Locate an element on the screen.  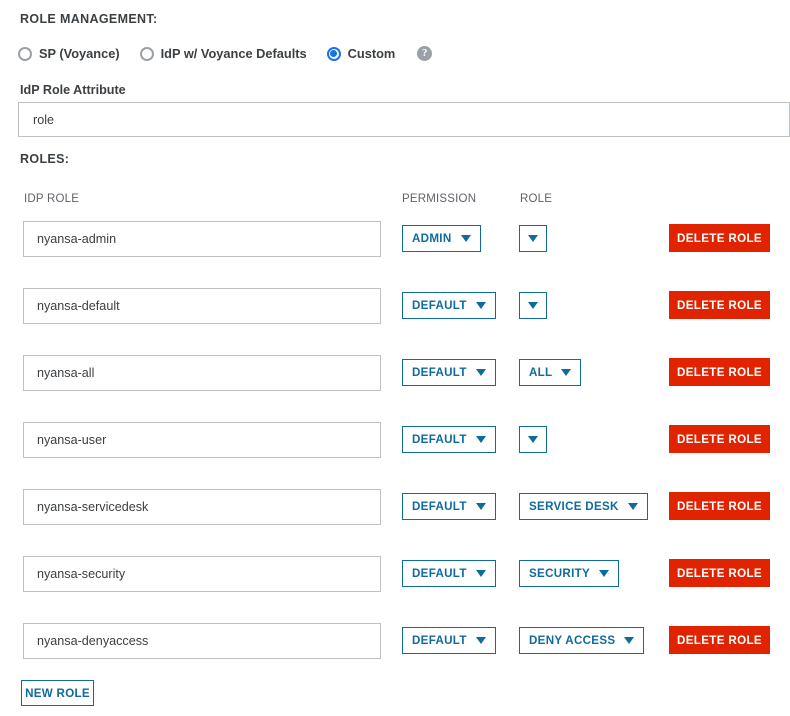
column-header-permission: PERMISSION is located at coordinates (439, 199).